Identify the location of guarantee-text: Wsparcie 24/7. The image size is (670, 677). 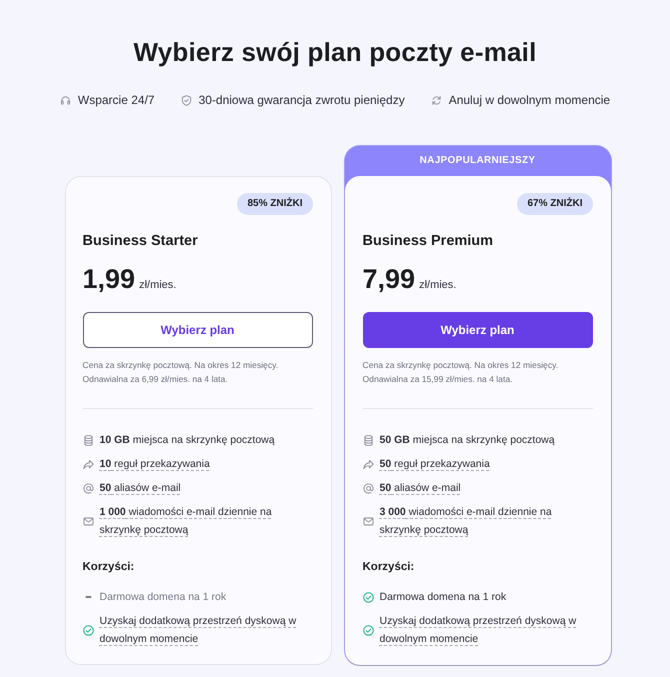
(116, 100).